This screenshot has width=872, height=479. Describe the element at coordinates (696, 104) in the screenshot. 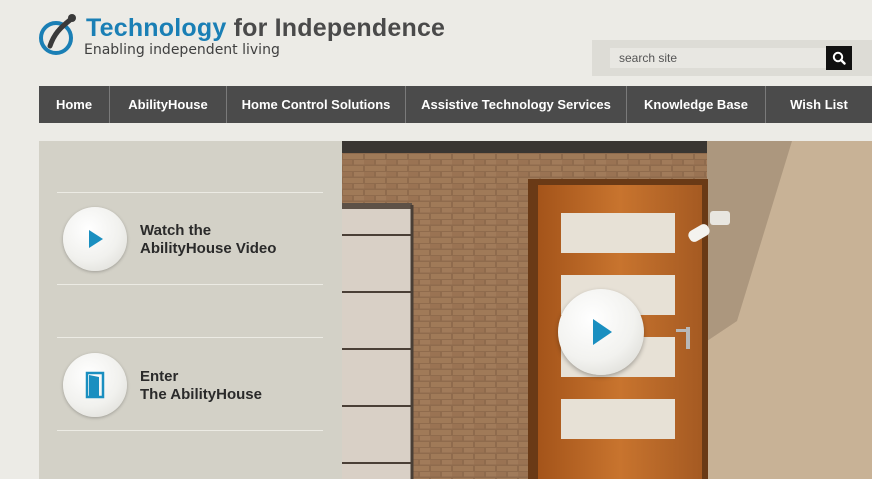

I see `nav-knowledge-base: Knowledge Base` at that location.